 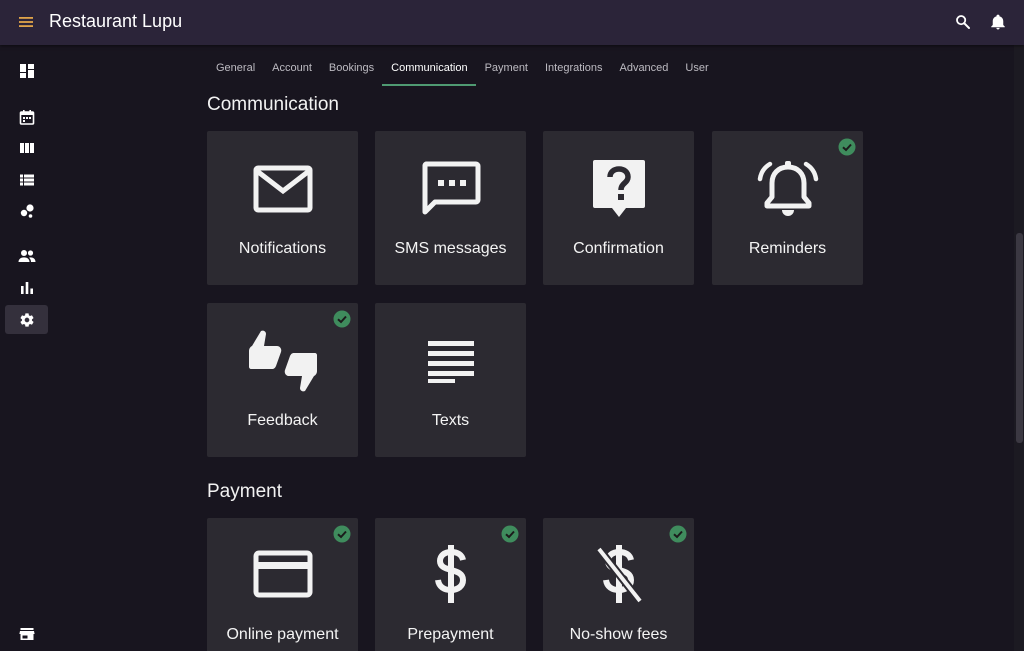 I want to click on tab-bookings: Bookings, so click(x=351, y=70).